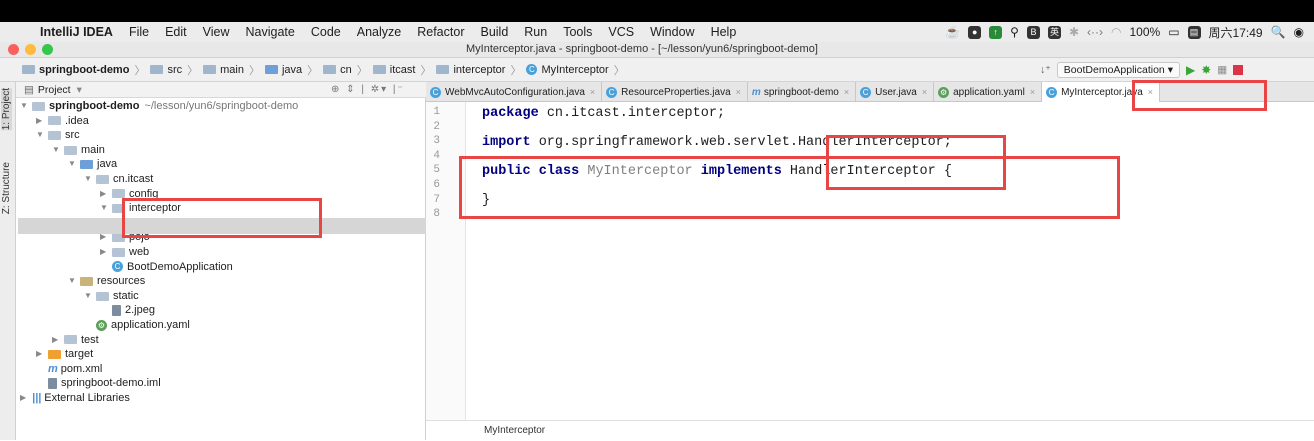  Describe the element at coordinates (567, 70) in the screenshot. I see `breadcrumb-item: C MyInterceptor` at that location.